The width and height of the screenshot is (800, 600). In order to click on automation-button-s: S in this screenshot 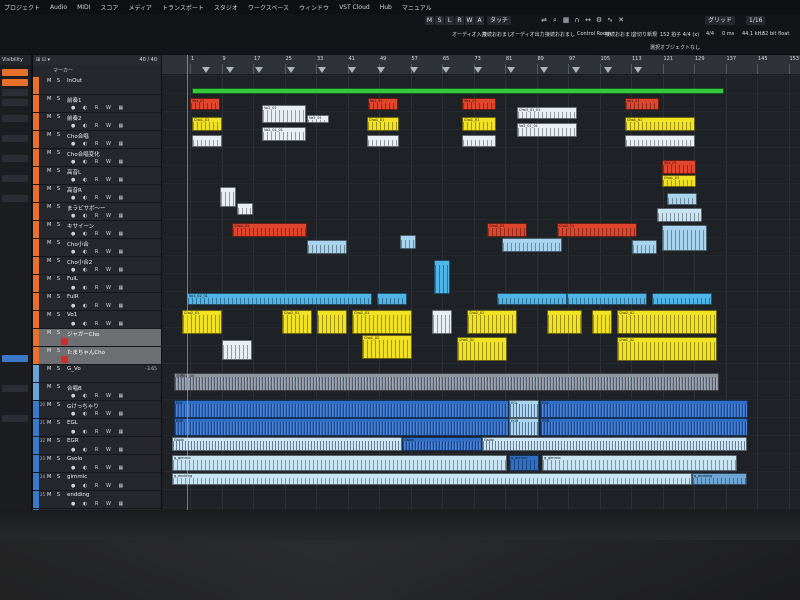, I will do `click(439, 20)`.